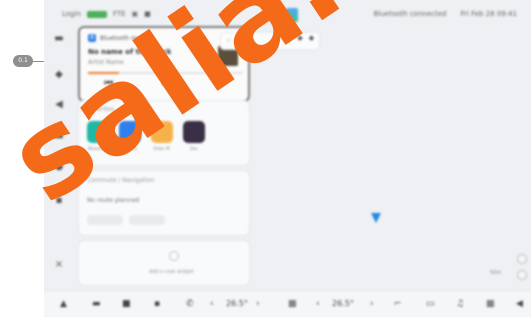 This screenshot has height=317, width=531. Describe the element at coordinates (119, 14) in the screenshot. I see `signal-label: FTE` at that location.